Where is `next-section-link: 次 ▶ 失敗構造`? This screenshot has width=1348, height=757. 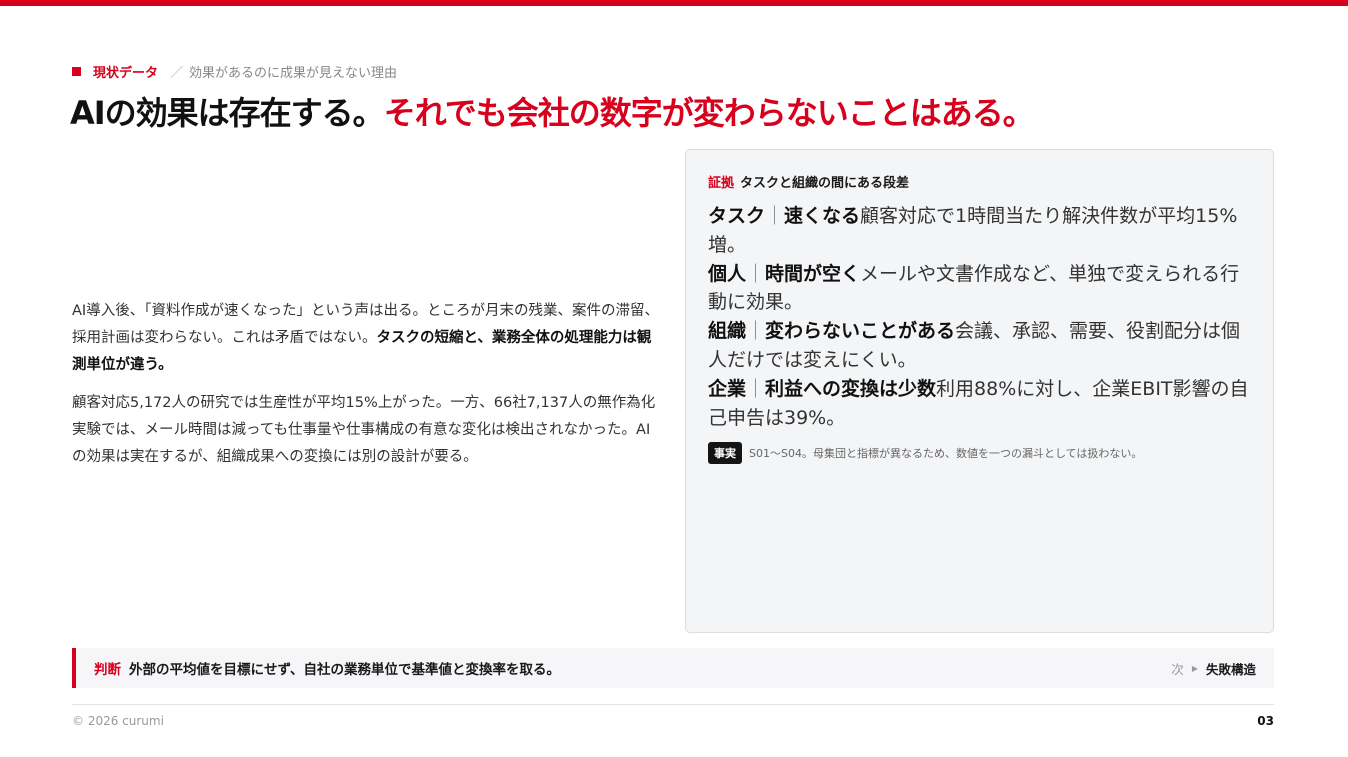 next-section-link: 次 ▶ 失敗構造 is located at coordinates (1213, 668).